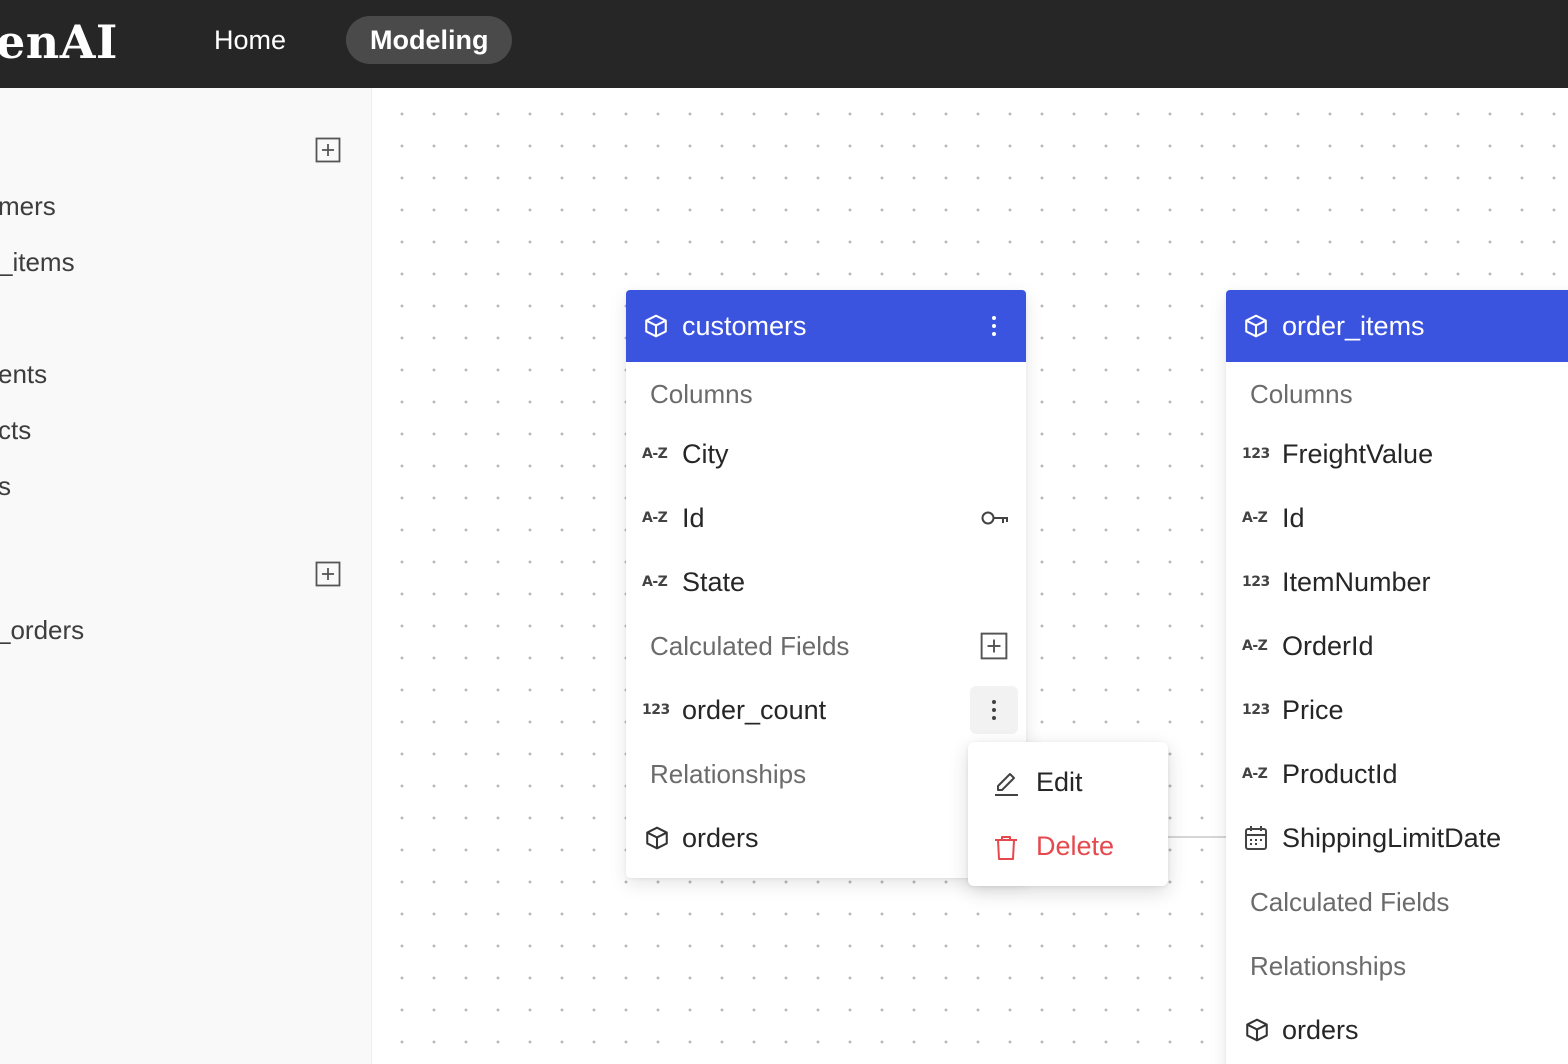 This screenshot has height=1064, width=1568. What do you see at coordinates (1397, 646) in the screenshot?
I see `column-row: A-Z OrderId` at bounding box center [1397, 646].